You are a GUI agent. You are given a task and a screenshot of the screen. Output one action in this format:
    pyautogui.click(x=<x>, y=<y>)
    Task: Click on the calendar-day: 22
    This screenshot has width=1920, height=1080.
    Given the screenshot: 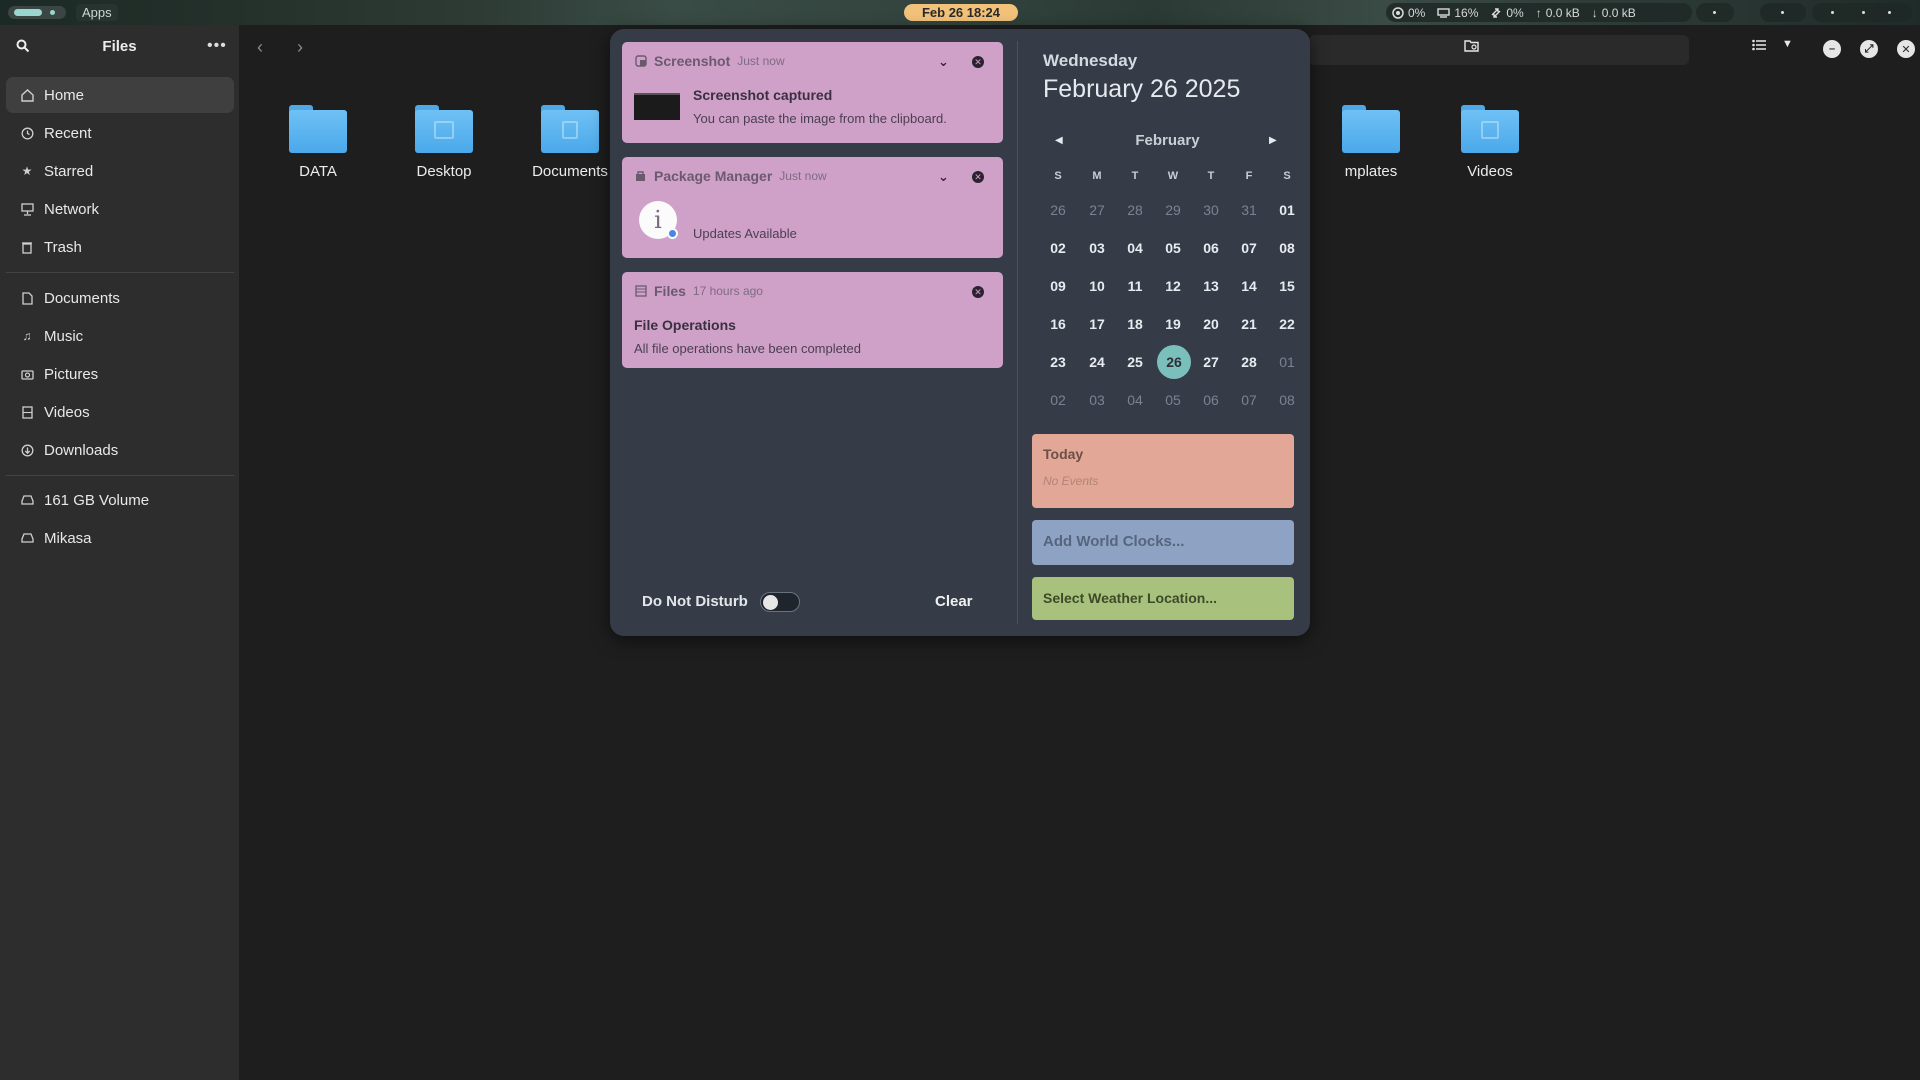 What is the action you would take?
    pyautogui.click(x=1287, y=324)
    